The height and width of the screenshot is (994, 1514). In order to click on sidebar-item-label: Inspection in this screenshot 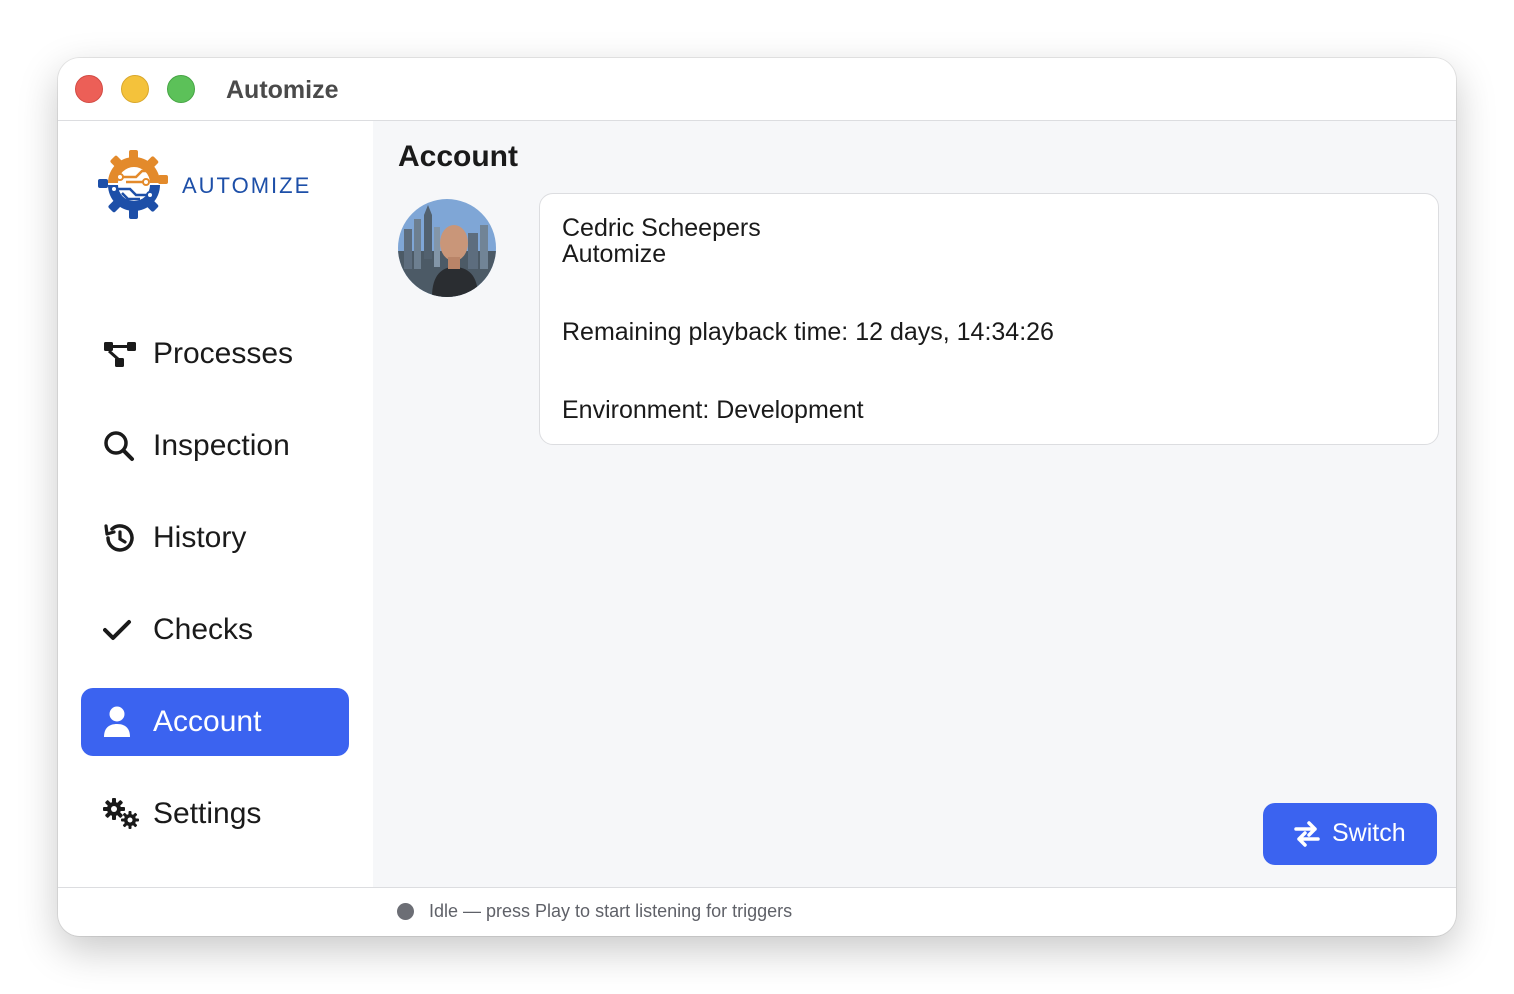, I will do `click(221, 445)`.